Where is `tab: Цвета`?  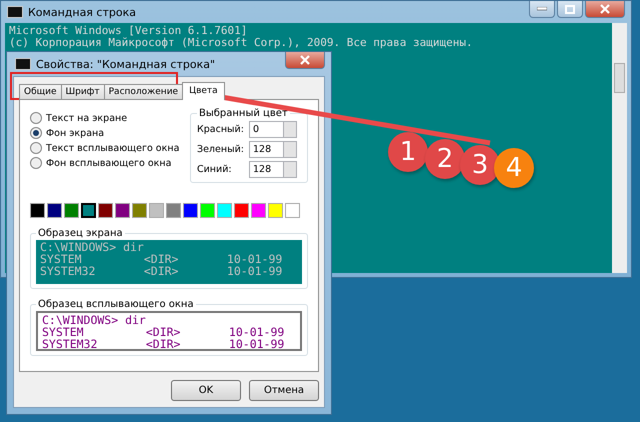 tab: Цвета is located at coordinates (203, 91).